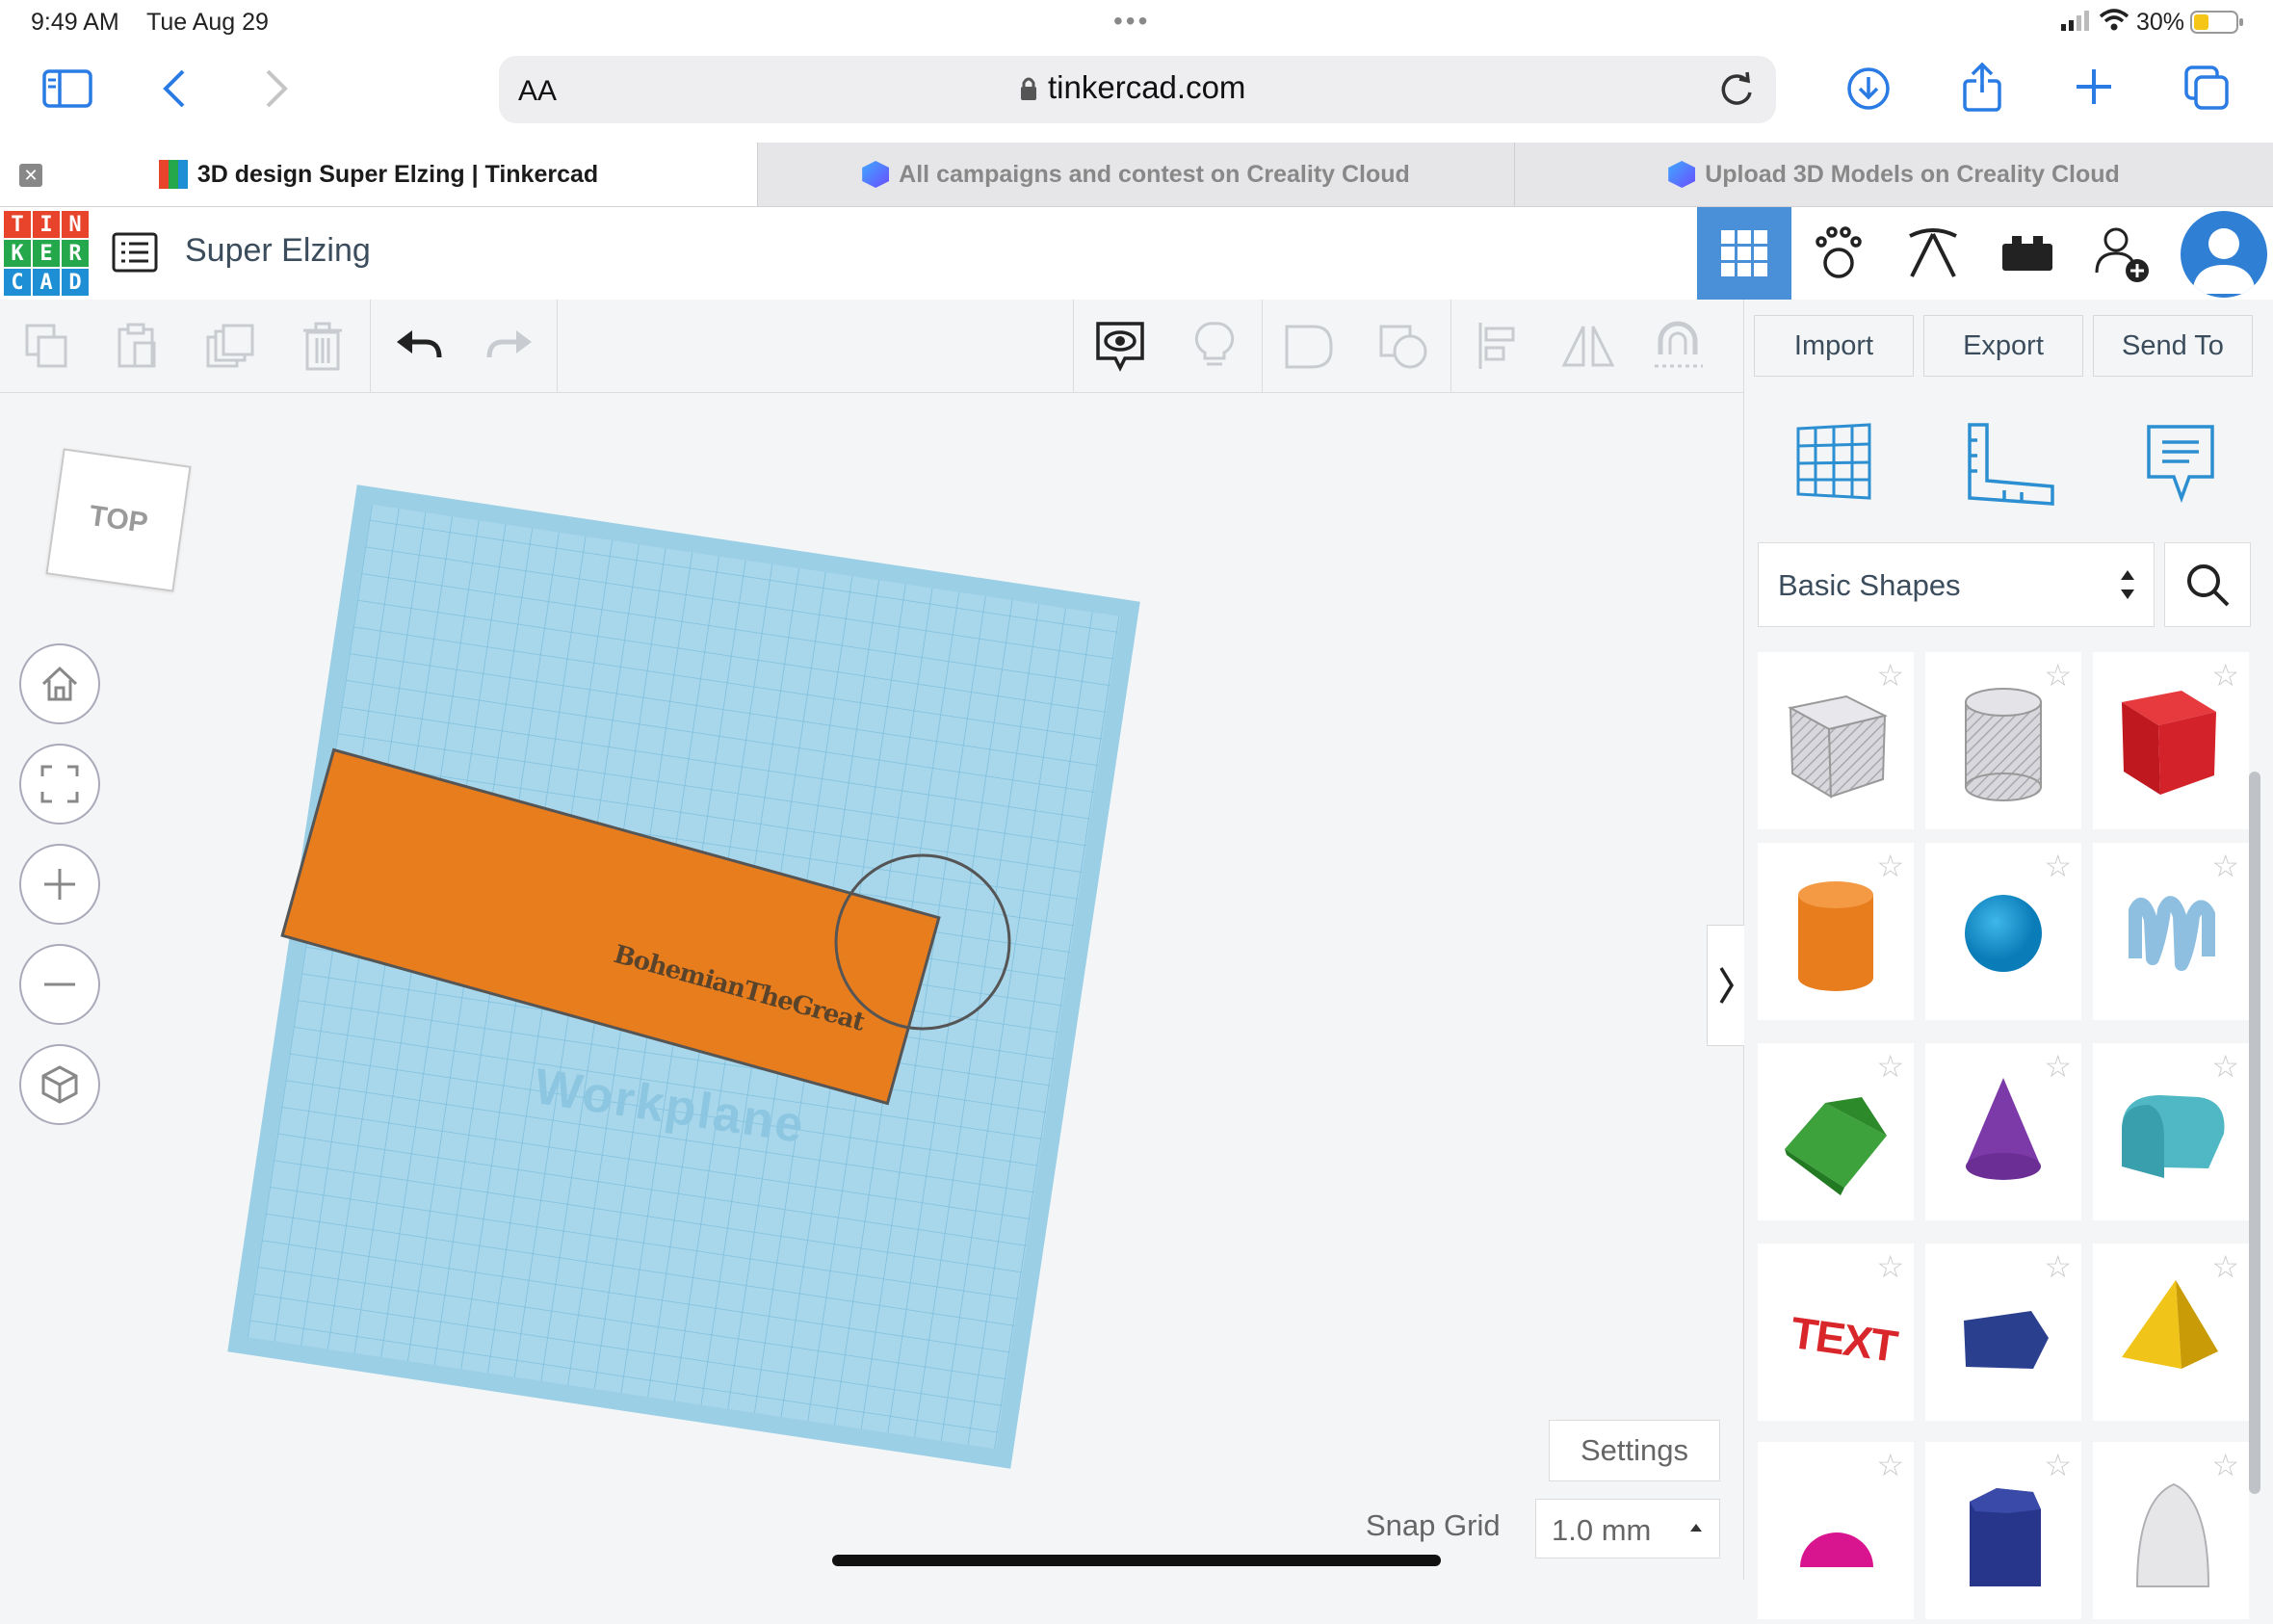  I want to click on logo-letter: C, so click(17, 282).